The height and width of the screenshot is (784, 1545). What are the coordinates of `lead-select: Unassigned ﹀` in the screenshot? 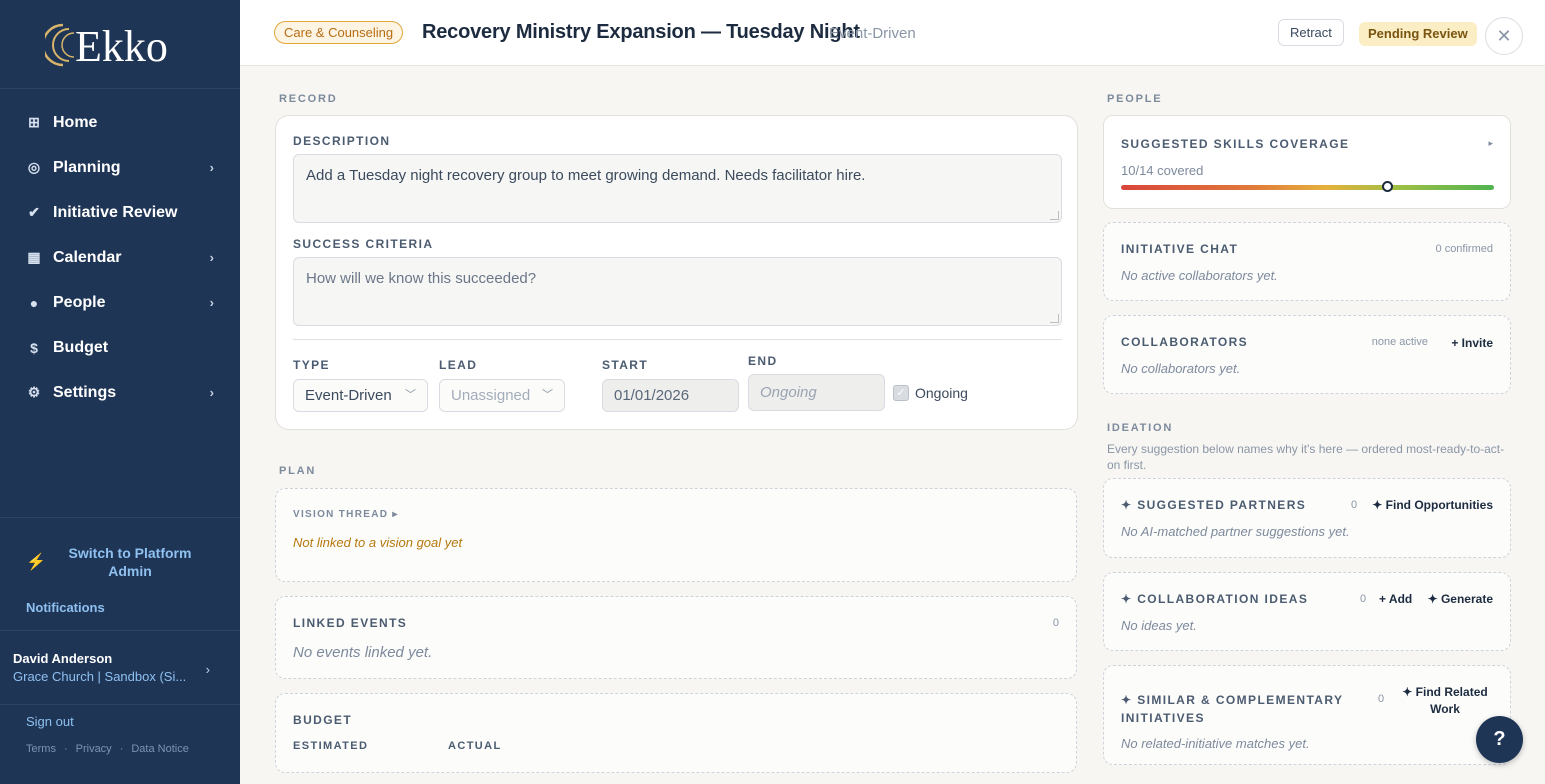 It's located at (502, 395).